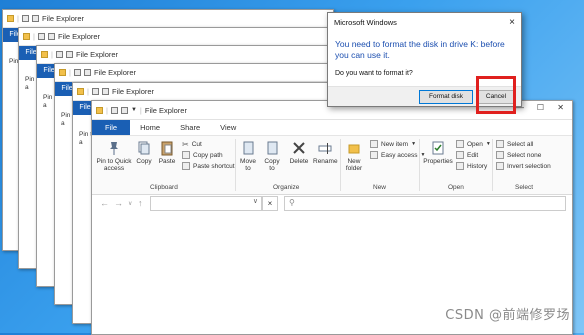 This screenshot has width=584, height=335. I want to click on select-none-icon, so click(500, 155).